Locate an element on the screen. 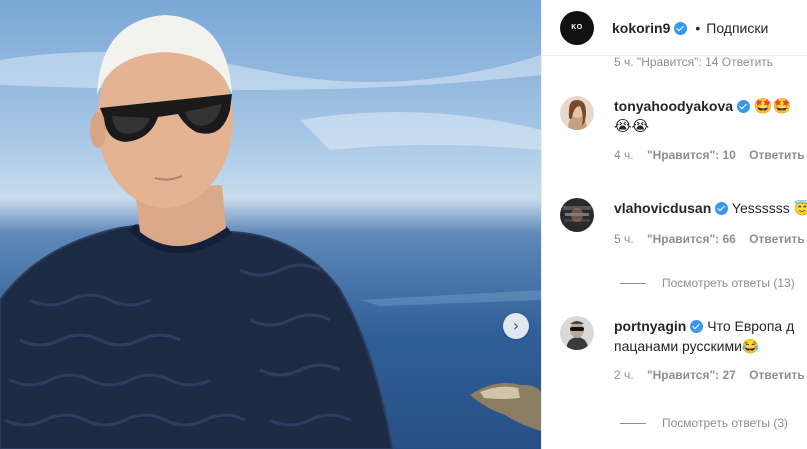 This screenshot has height=449, width=807. comment-text: tonyahoodyakova 🤩🤩 is located at coordinates (710, 106).